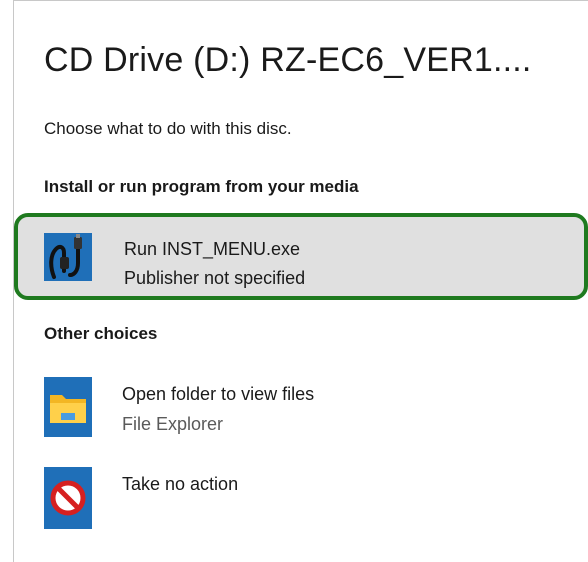 Image resolution: width=588 pixels, height=562 pixels. Describe the element at coordinates (68, 407) in the screenshot. I see `file-explorer-folder-icon` at that location.